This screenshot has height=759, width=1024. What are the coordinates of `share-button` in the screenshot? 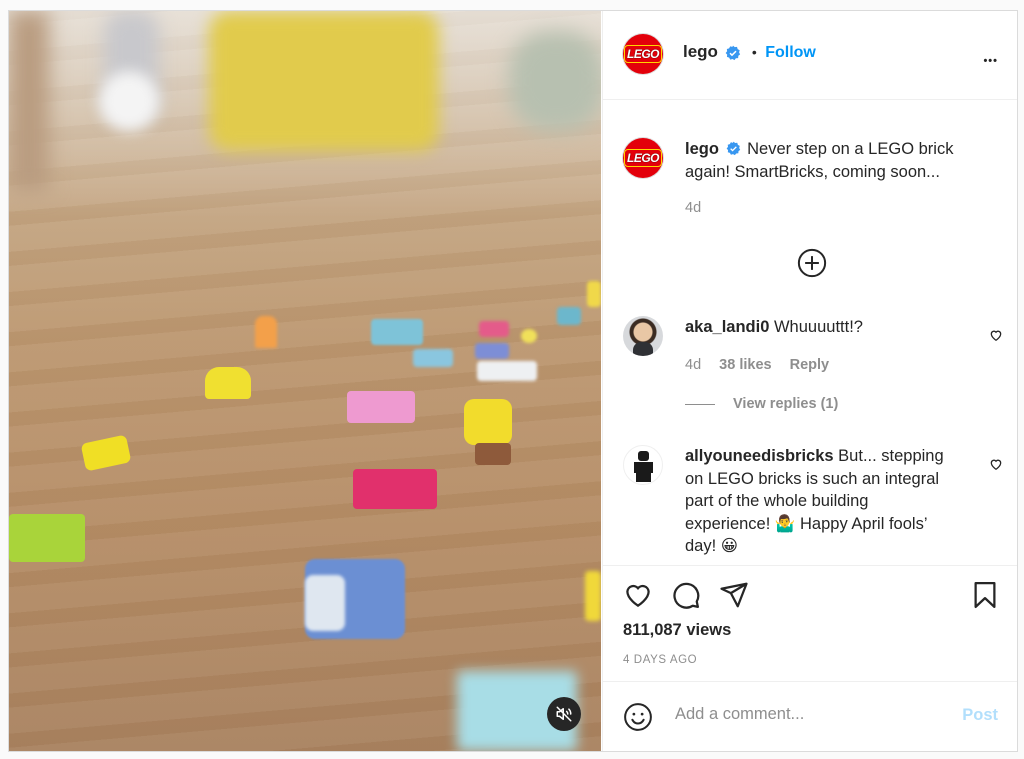 It's located at (734, 597).